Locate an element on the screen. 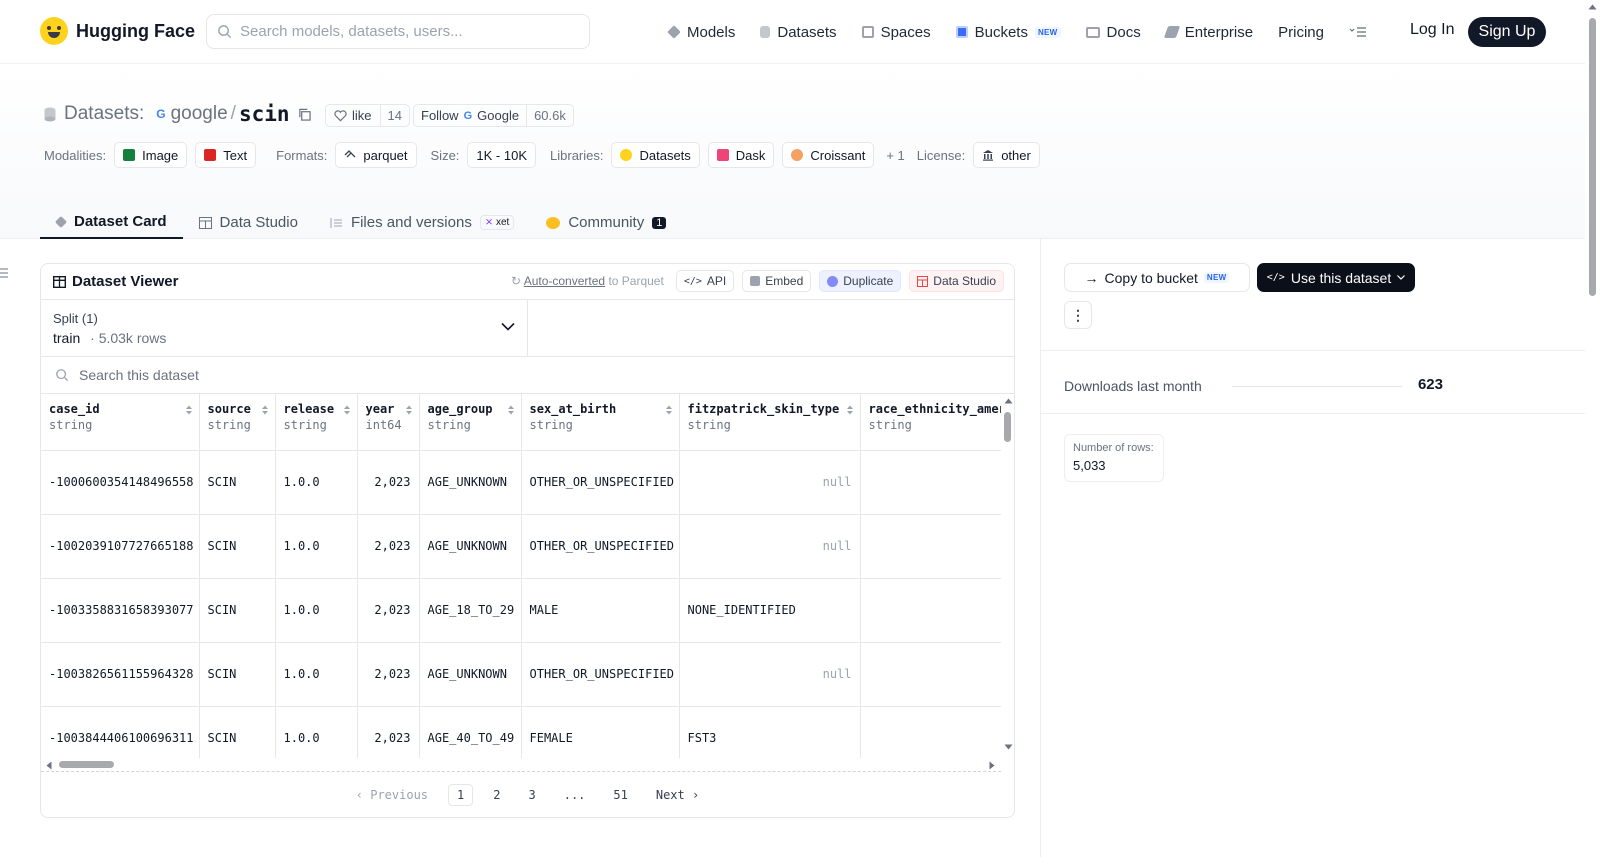 The height and width of the screenshot is (857, 1600). like-button: like 14 is located at coordinates (367, 115).